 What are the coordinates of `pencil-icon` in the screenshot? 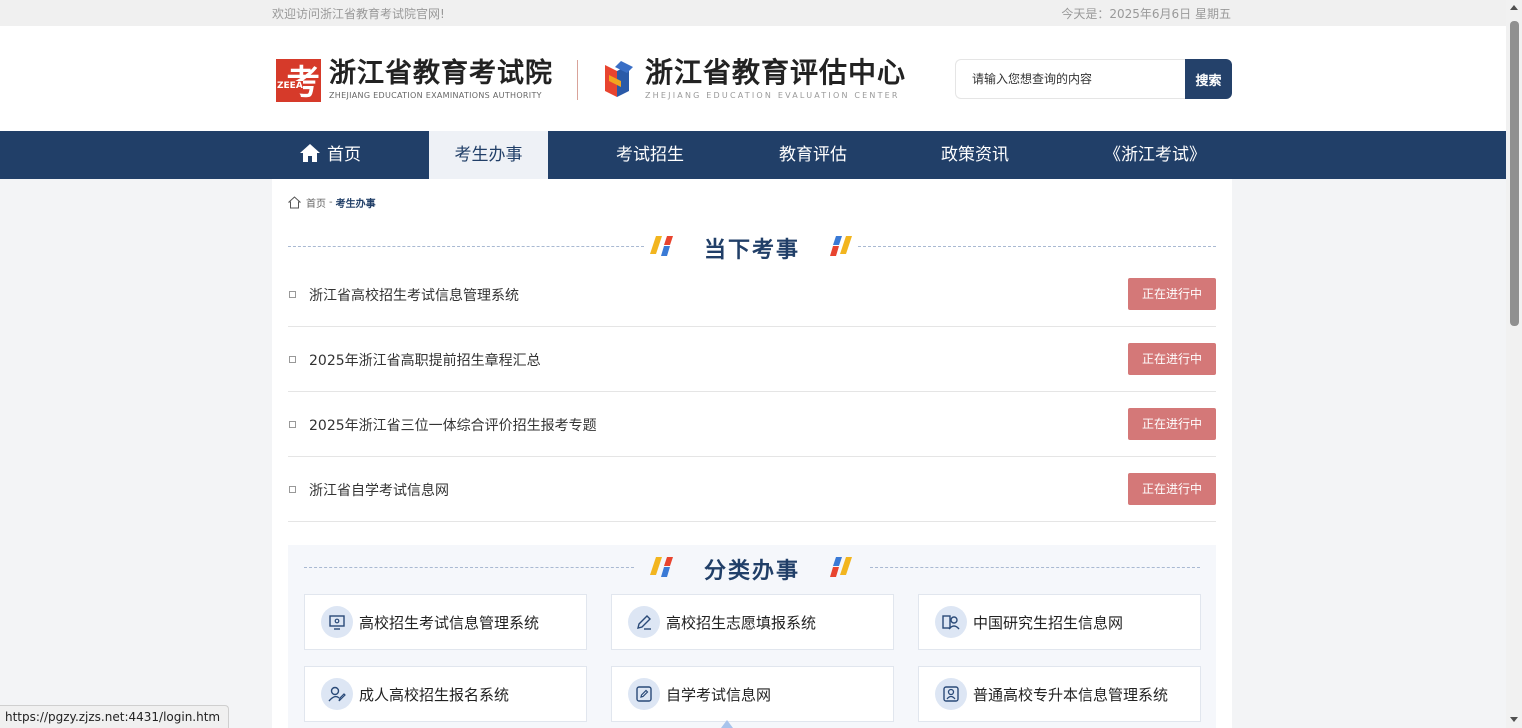 It's located at (644, 622).